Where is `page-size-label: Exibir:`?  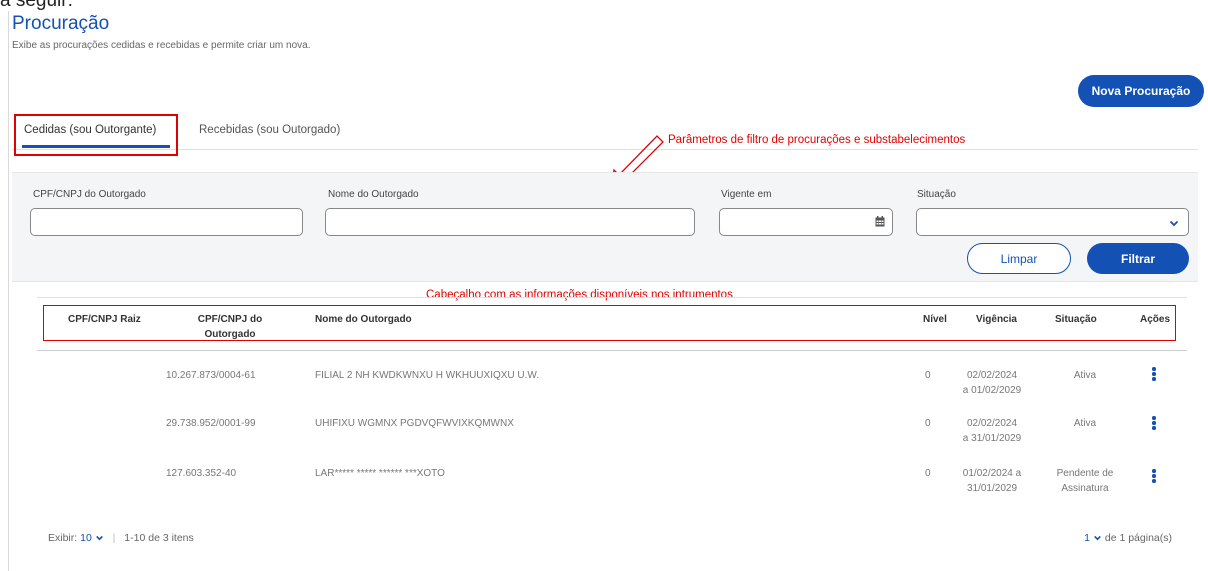
page-size-label: Exibir: is located at coordinates (63, 538).